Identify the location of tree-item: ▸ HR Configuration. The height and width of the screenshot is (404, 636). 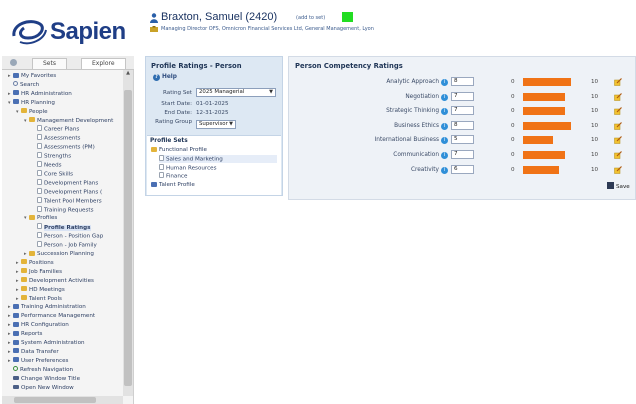
(38, 325).